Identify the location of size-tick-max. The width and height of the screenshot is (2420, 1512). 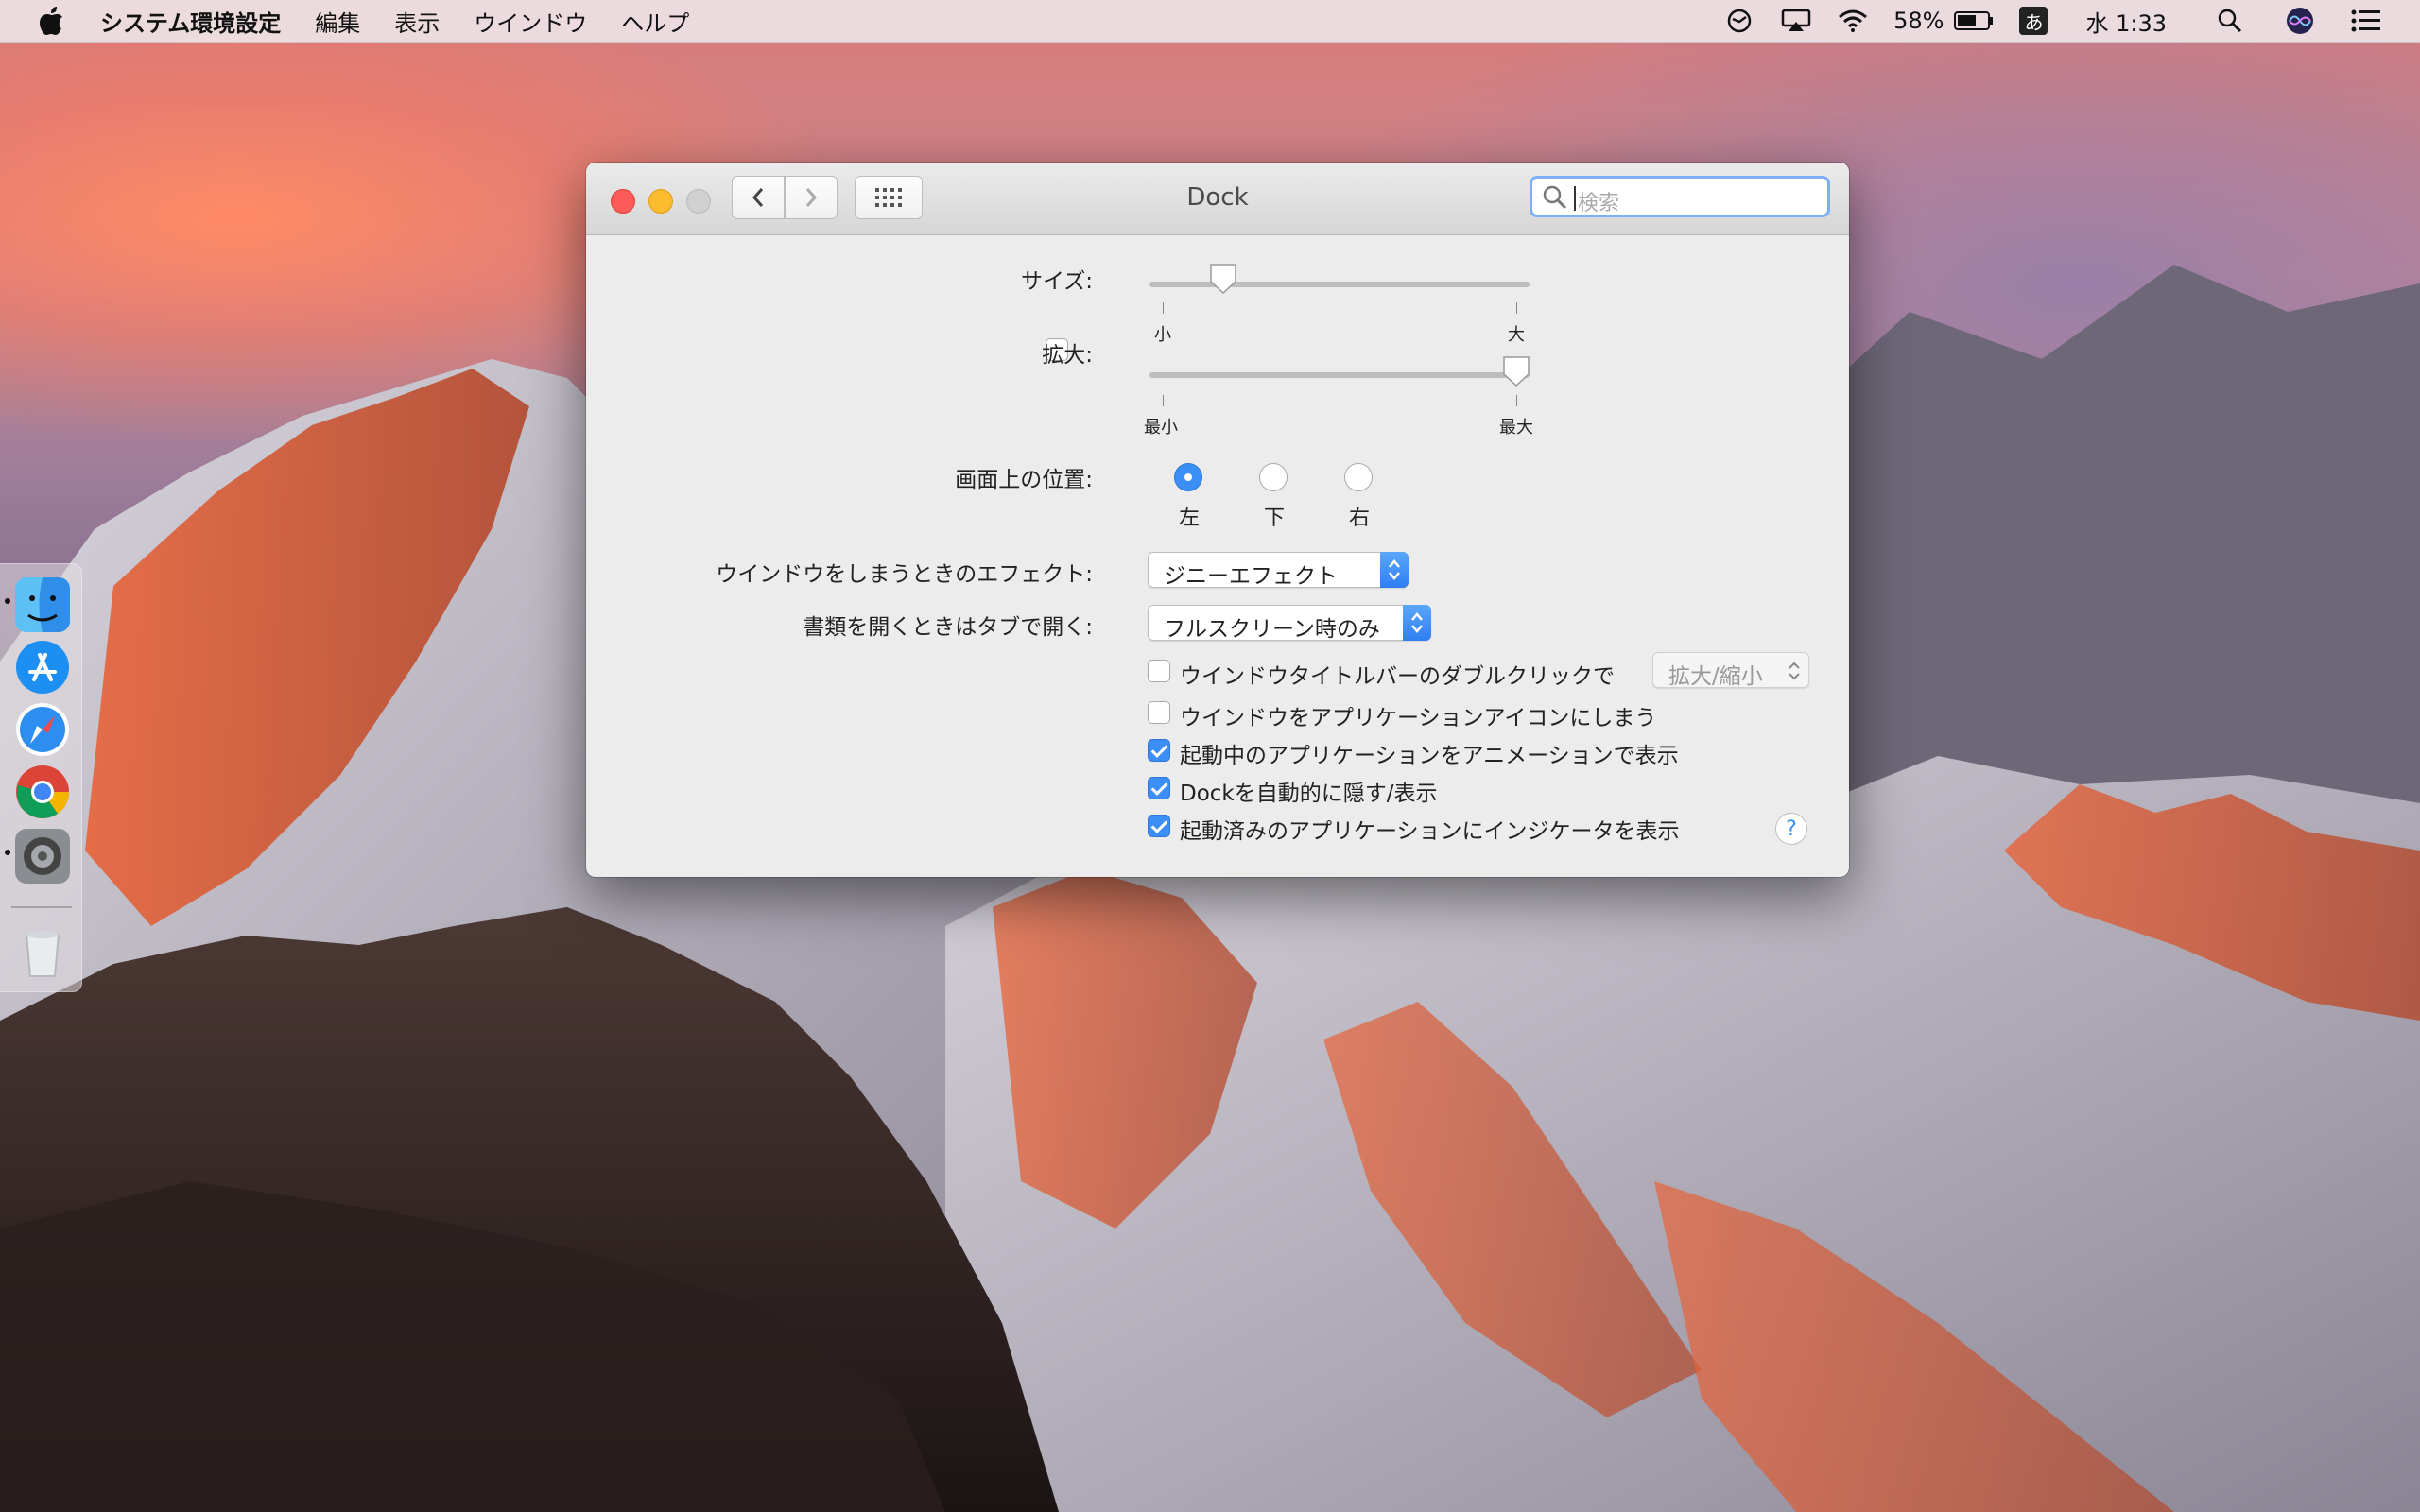
(1516, 308).